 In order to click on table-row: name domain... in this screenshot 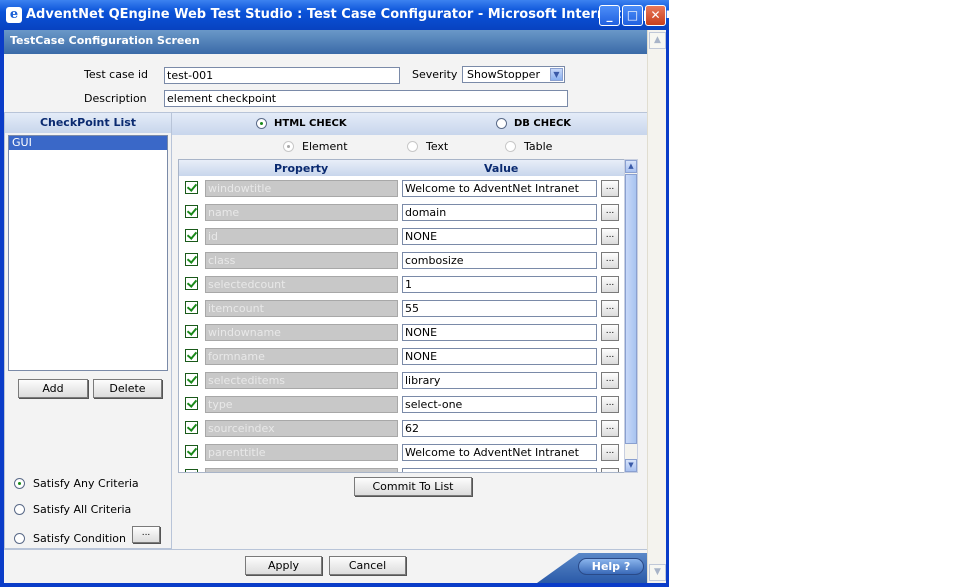, I will do `click(403, 213)`.